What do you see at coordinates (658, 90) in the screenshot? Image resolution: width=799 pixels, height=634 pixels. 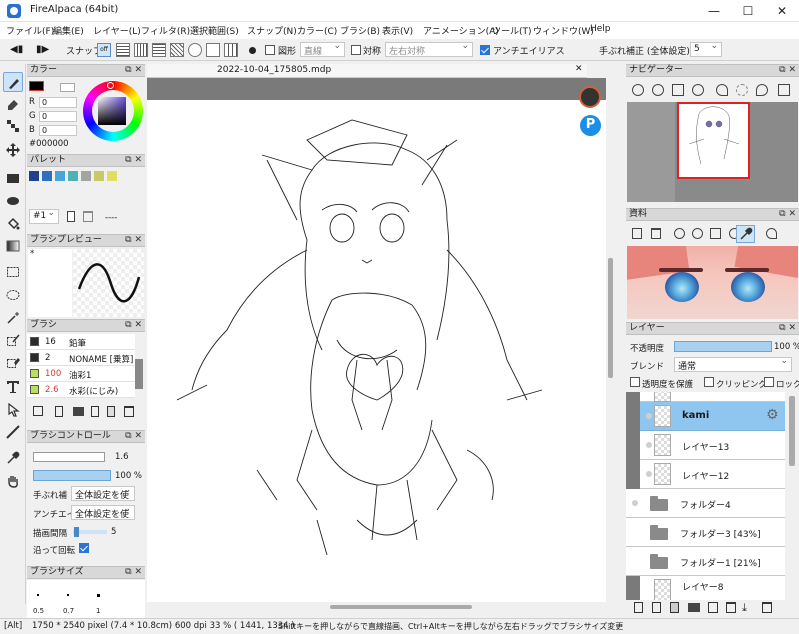 I see `zoom-out-icon` at bounding box center [658, 90].